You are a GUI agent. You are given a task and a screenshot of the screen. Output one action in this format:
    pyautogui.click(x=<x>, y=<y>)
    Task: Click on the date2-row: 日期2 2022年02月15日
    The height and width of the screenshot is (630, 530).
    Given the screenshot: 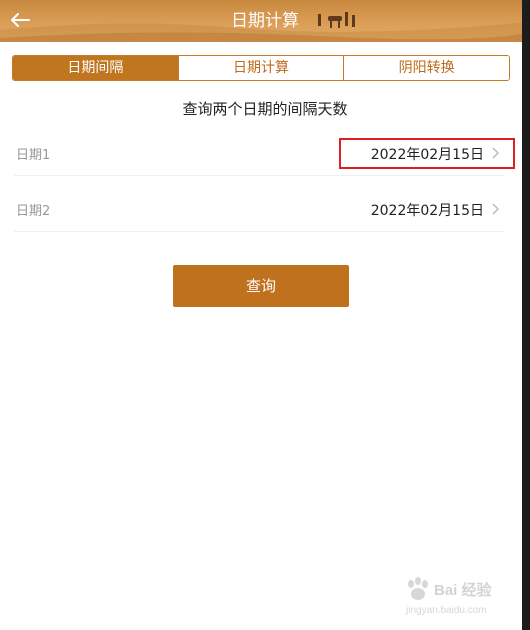 What is the action you would take?
    pyautogui.click(x=259, y=210)
    